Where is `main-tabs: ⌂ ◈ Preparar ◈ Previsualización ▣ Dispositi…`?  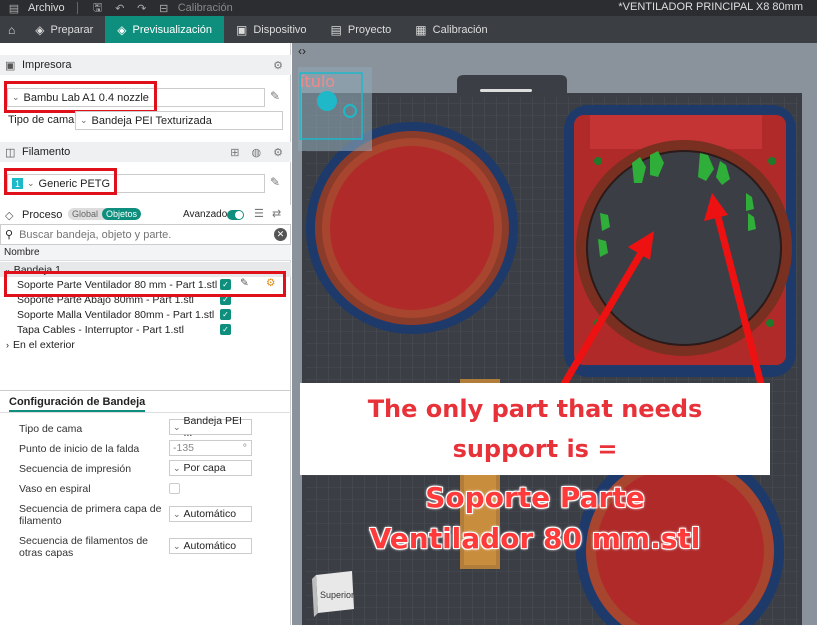 main-tabs: ⌂ ◈ Preparar ◈ Previsualización ▣ Dispositi… is located at coordinates (408, 29).